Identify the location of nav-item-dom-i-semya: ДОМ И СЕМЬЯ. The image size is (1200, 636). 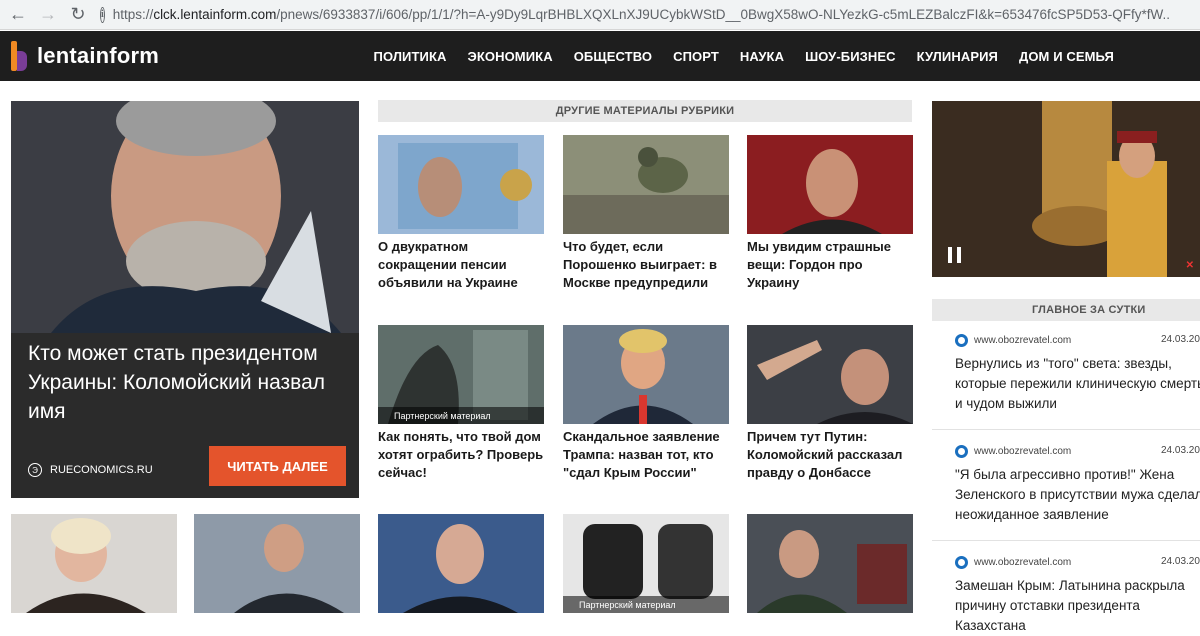
(1066, 56).